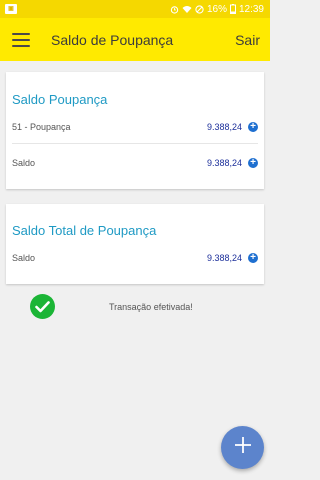 The height and width of the screenshot is (480, 320). I want to click on total-card-title: Saldo Total de Poupança, so click(84, 230).